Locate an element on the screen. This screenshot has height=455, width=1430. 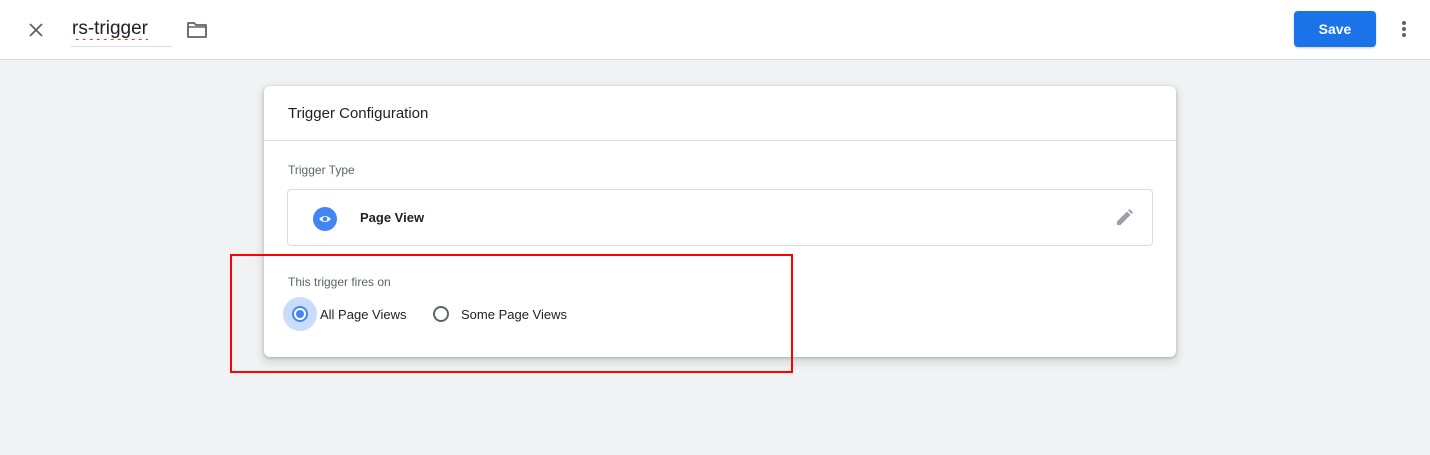
radio-halo is located at coordinates (441, 314).